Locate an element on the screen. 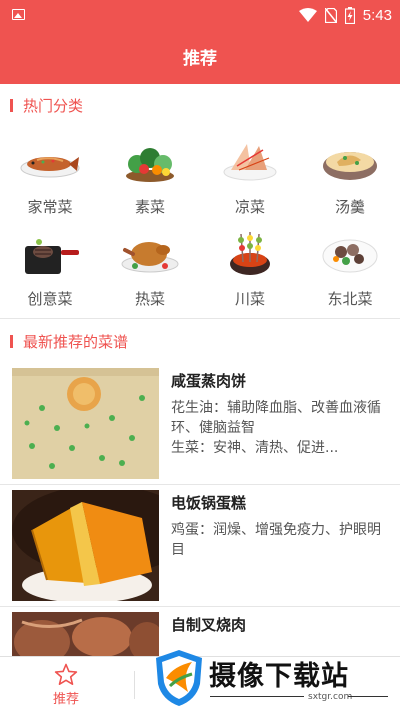 The image size is (400, 710). category-label: 川菜 is located at coordinates (249, 299).